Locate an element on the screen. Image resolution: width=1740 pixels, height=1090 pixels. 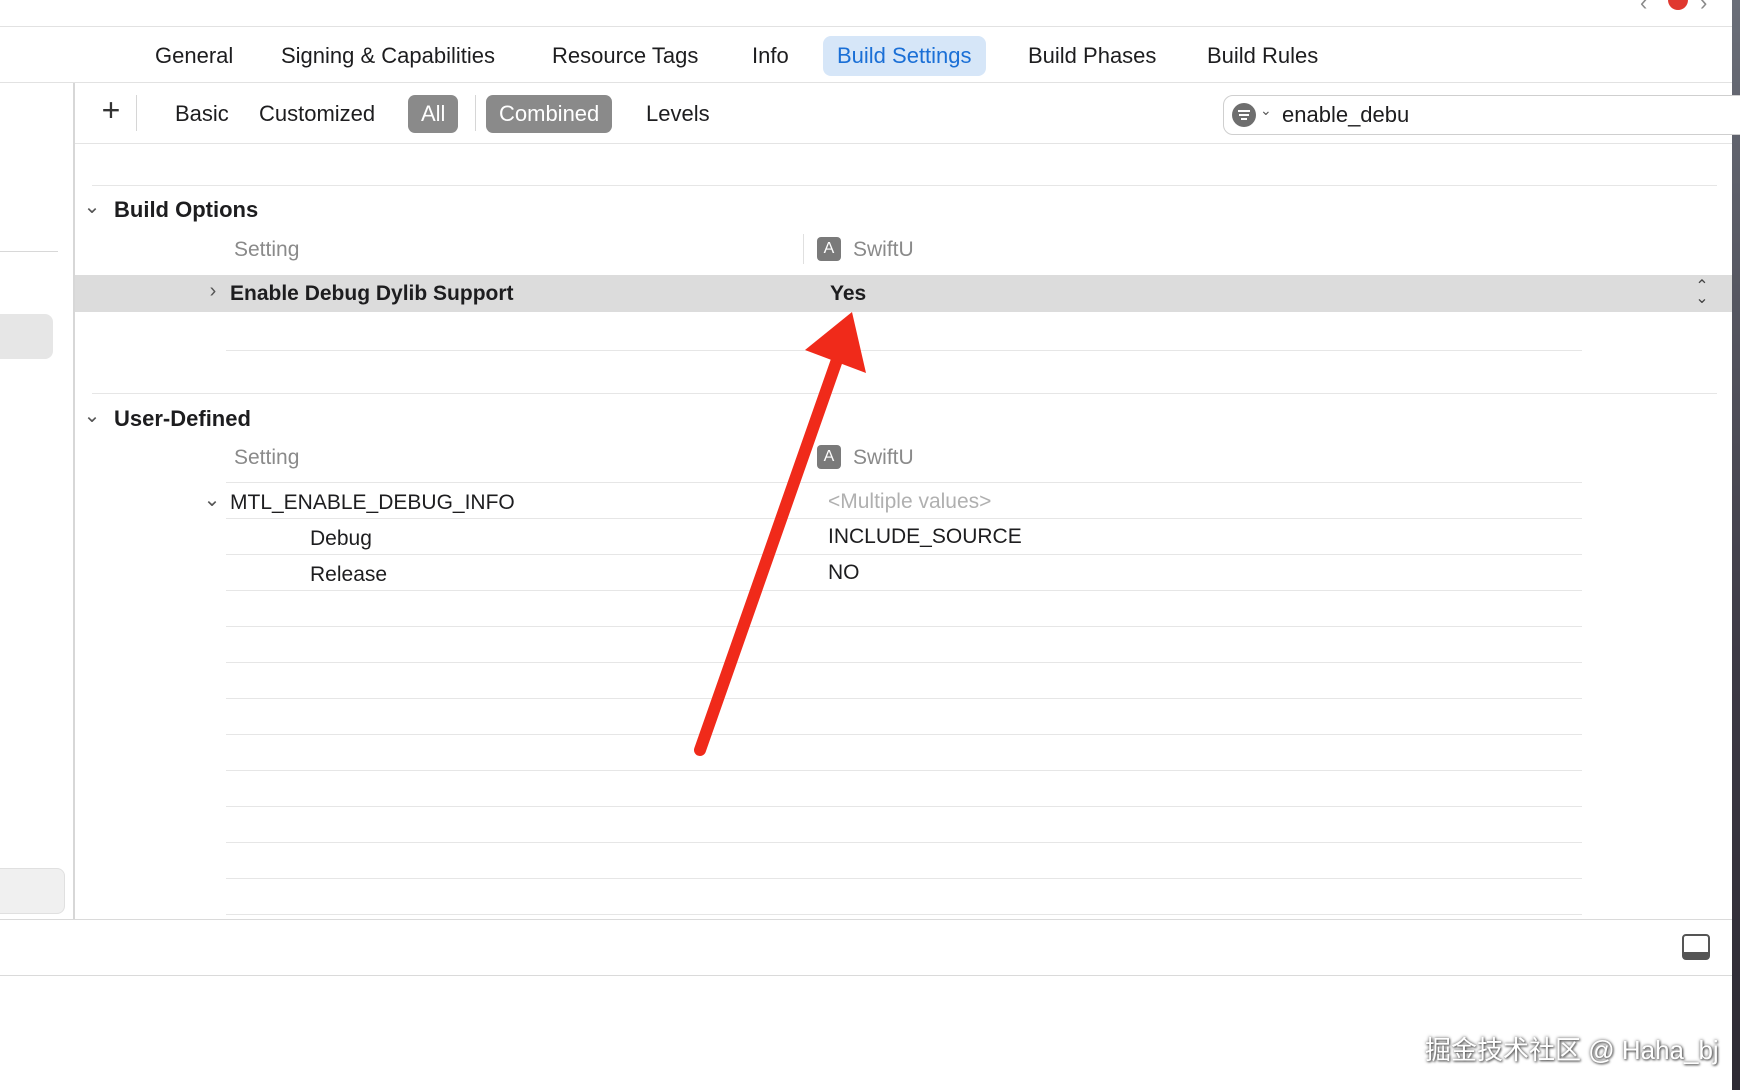
section-title-build-options: Build Options is located at coordinates (186, 210).